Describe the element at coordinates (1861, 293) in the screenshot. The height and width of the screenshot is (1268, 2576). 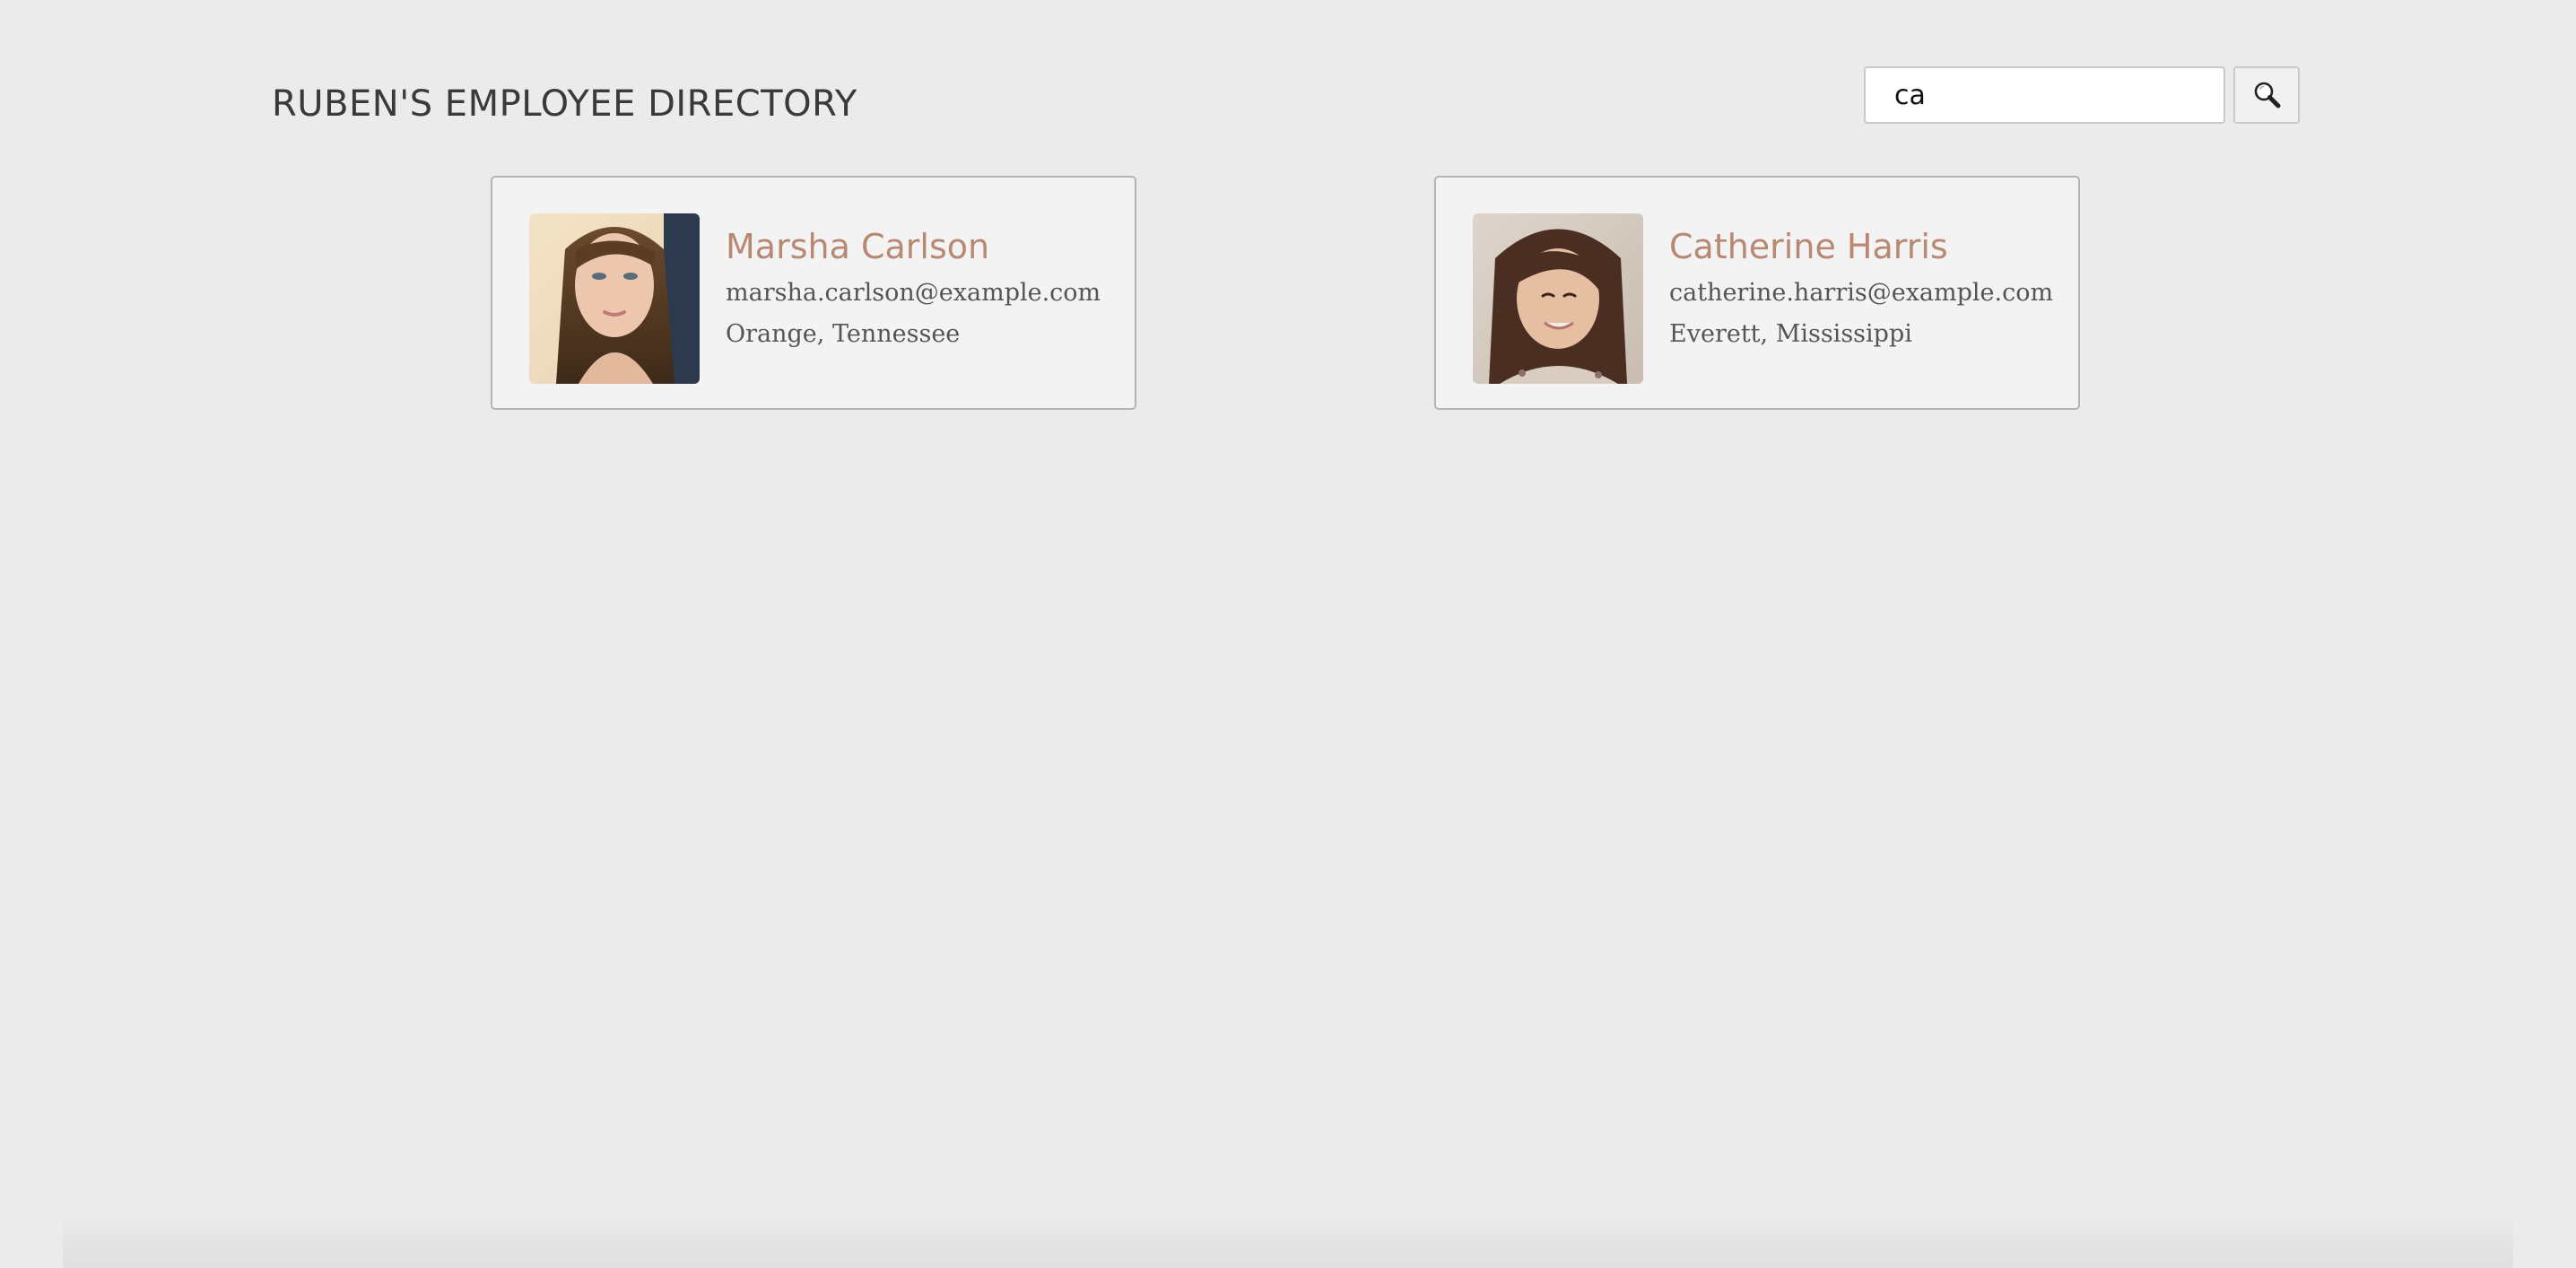
I see `employee-email: catherine.harris@example.com` at that location.